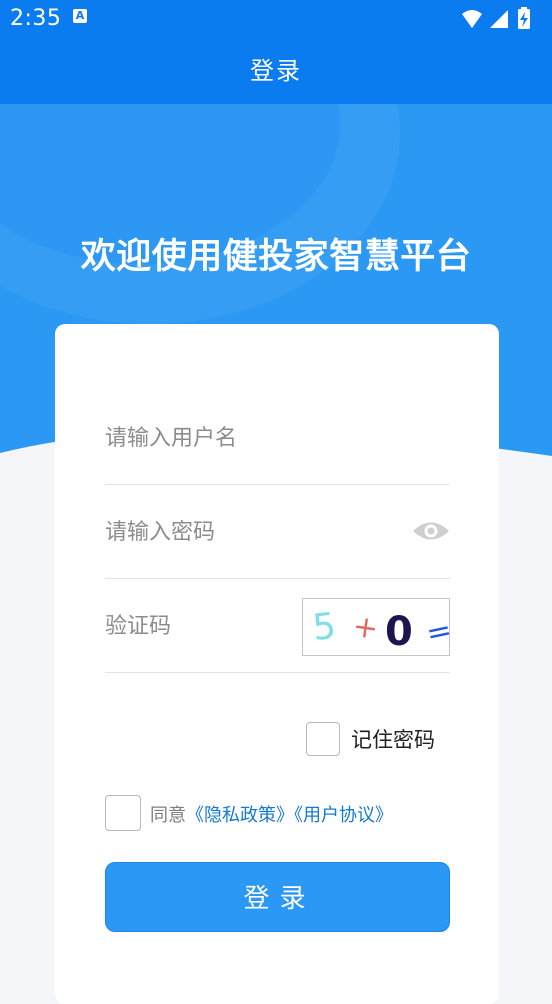 The image size is (552, 1004). What do you see at coordinates (366, 628) in the screenshot?
I see `captcha-char: +` at bounding box center [366, 628].